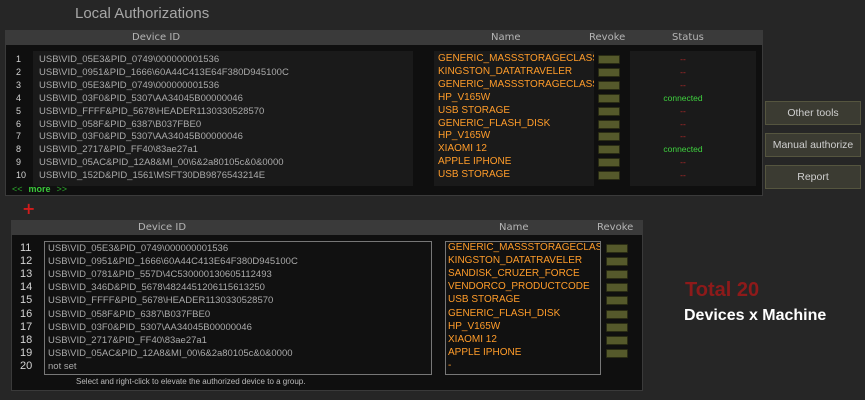 The height and width of the screenshot is (400, 865). What do you see at coordinates (26, 339) in the screenshot?
I see `row-number: 18` at bounding box center [26, 339].